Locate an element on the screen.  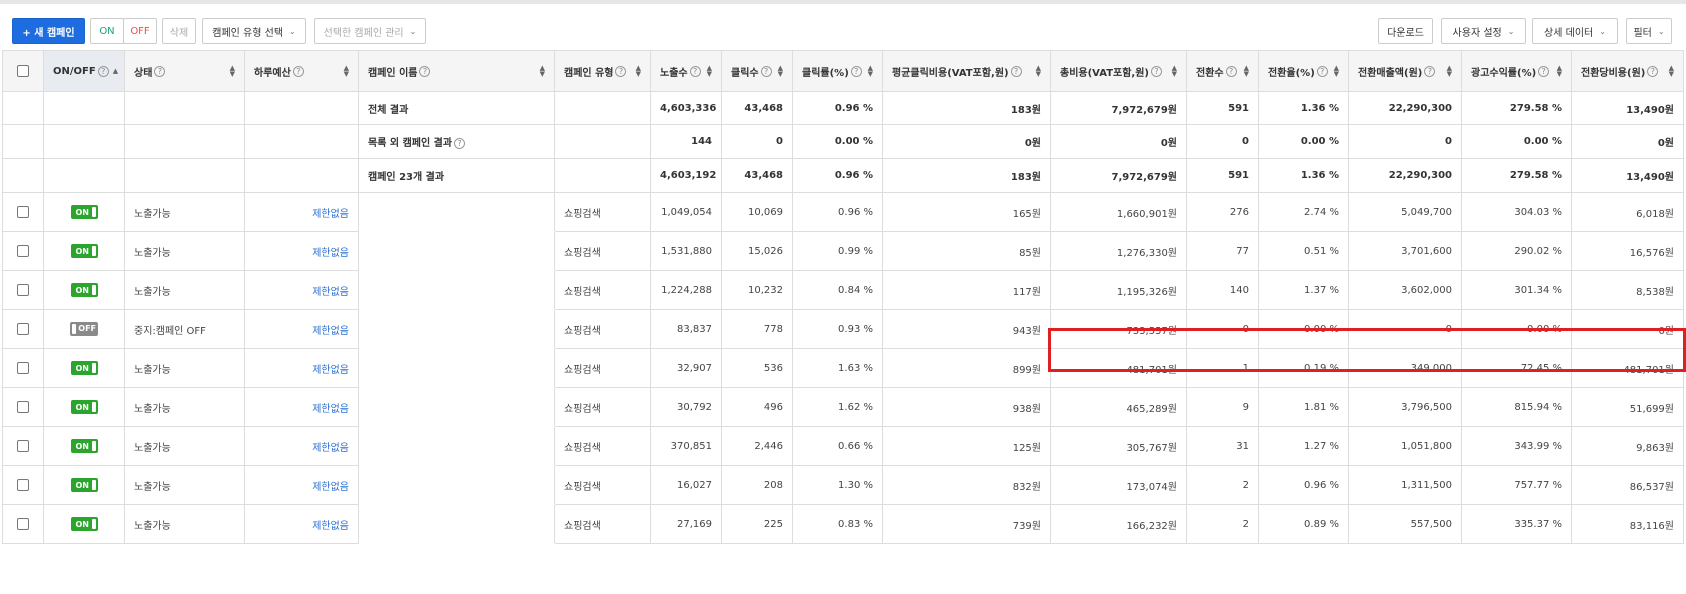
header-campaign-type: 캠페인 유형? ▲ ▼ is located at coordinates (602, 71).